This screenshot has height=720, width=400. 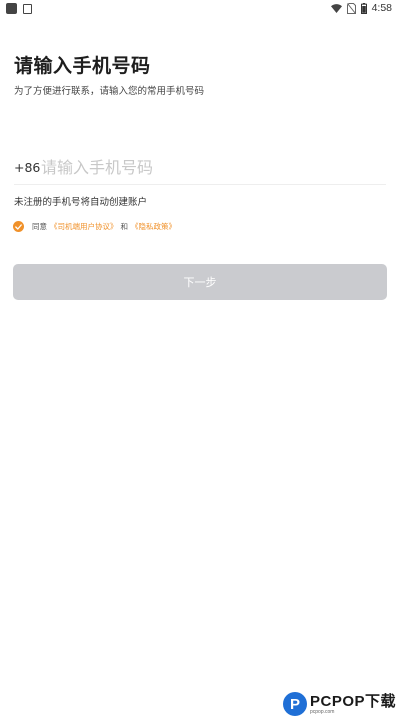 I want to click on page-title: 请输入手机号码, so click(x=82, y=66).